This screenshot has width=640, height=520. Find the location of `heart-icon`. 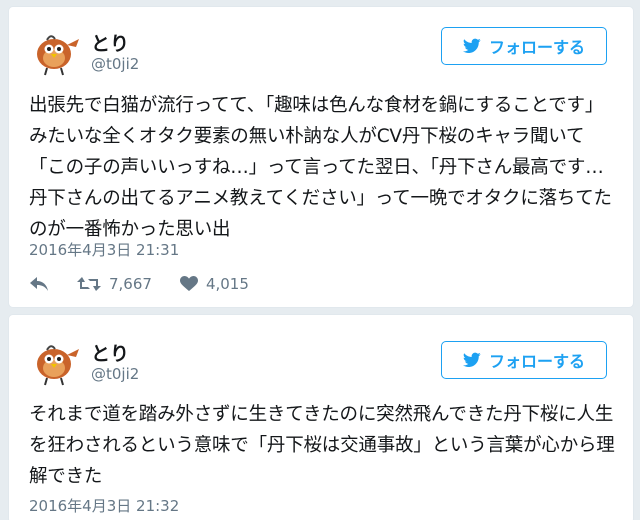

heart-icon is located at coordinates (188, 283).